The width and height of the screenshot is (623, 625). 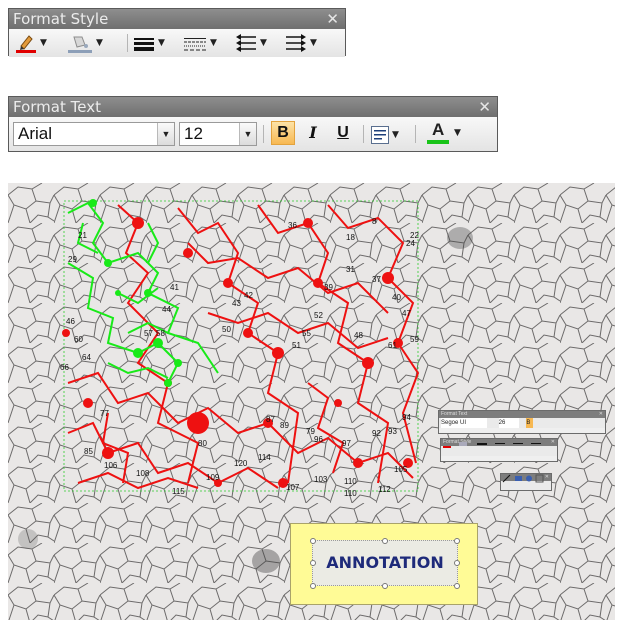 What do you see at coordinates (26, 44) in the screenshot?
I see `pencil-icon` at bounding box center [26, 44].